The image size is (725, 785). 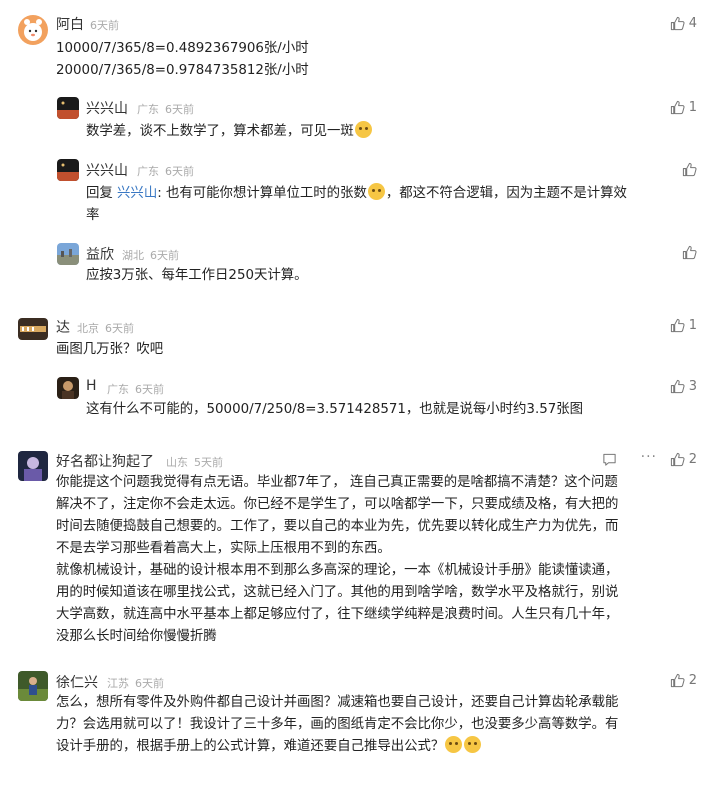 What do you see at coordinates (229, 132) in the screenshot?
I see `comment-text: 数学差，谈不上数学了，算术都差，可见一斑` at bounding box center [229, 132].